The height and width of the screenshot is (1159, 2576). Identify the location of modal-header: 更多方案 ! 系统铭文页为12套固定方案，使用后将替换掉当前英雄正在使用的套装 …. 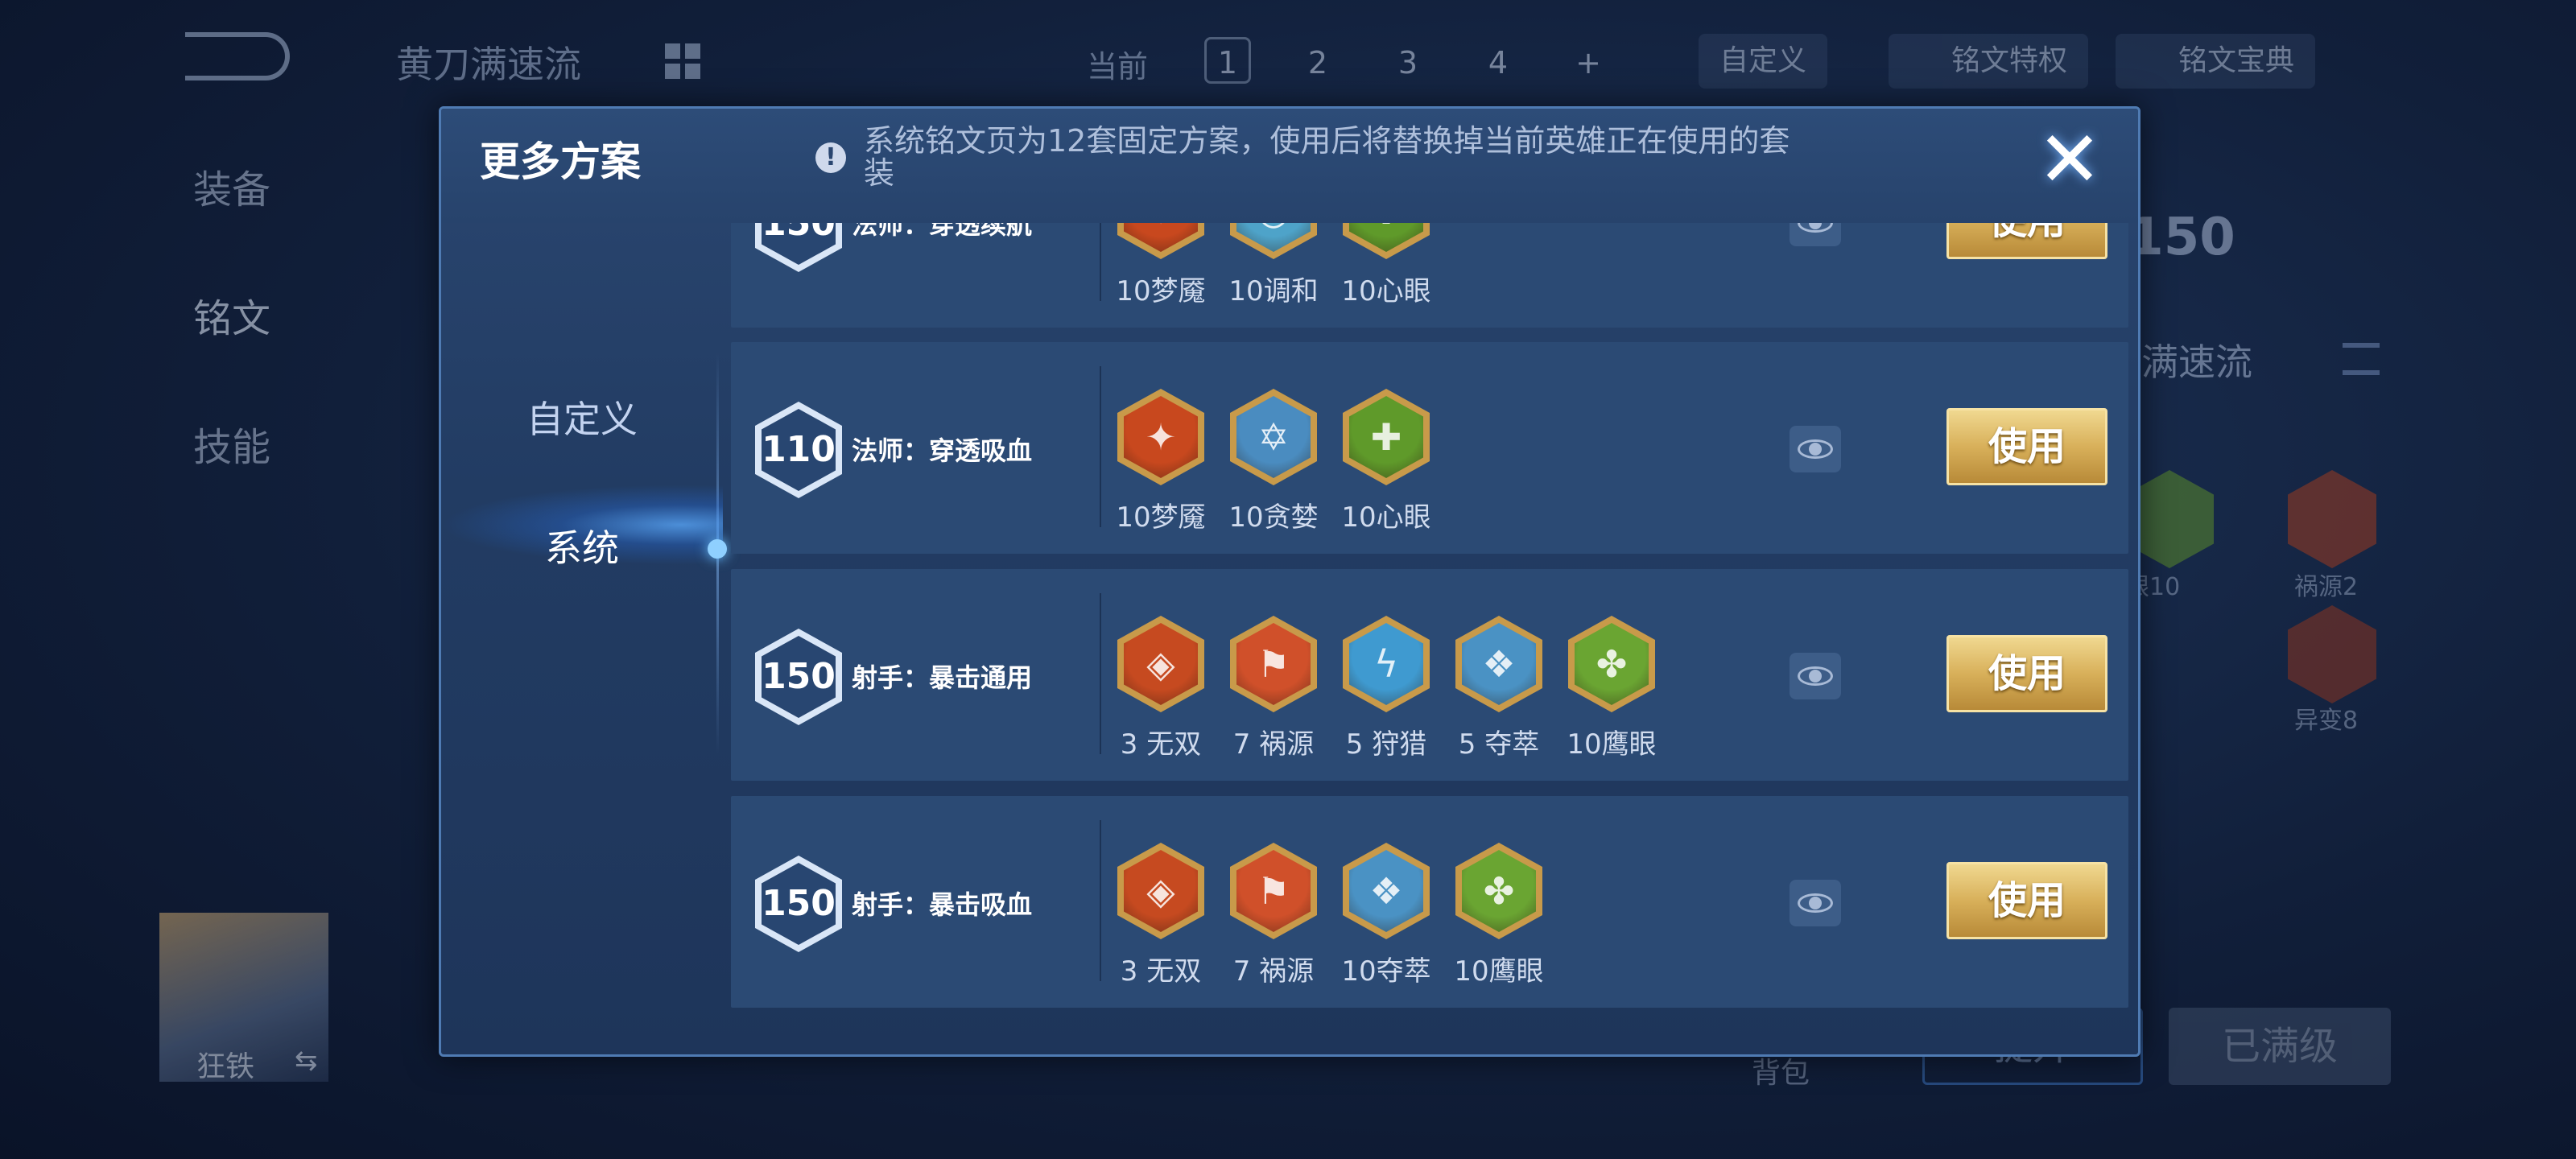
(1289, 166).